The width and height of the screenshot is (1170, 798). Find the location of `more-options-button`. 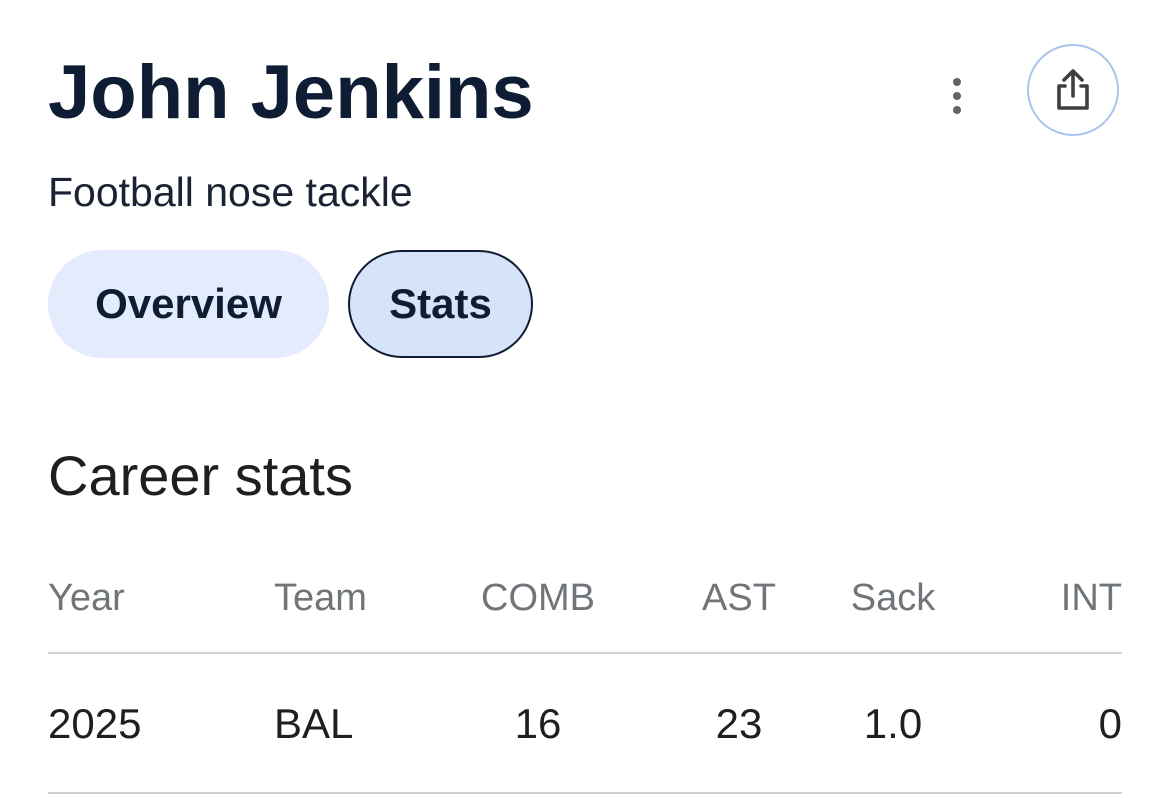

more-options-button is located at coordinates (957, 96).